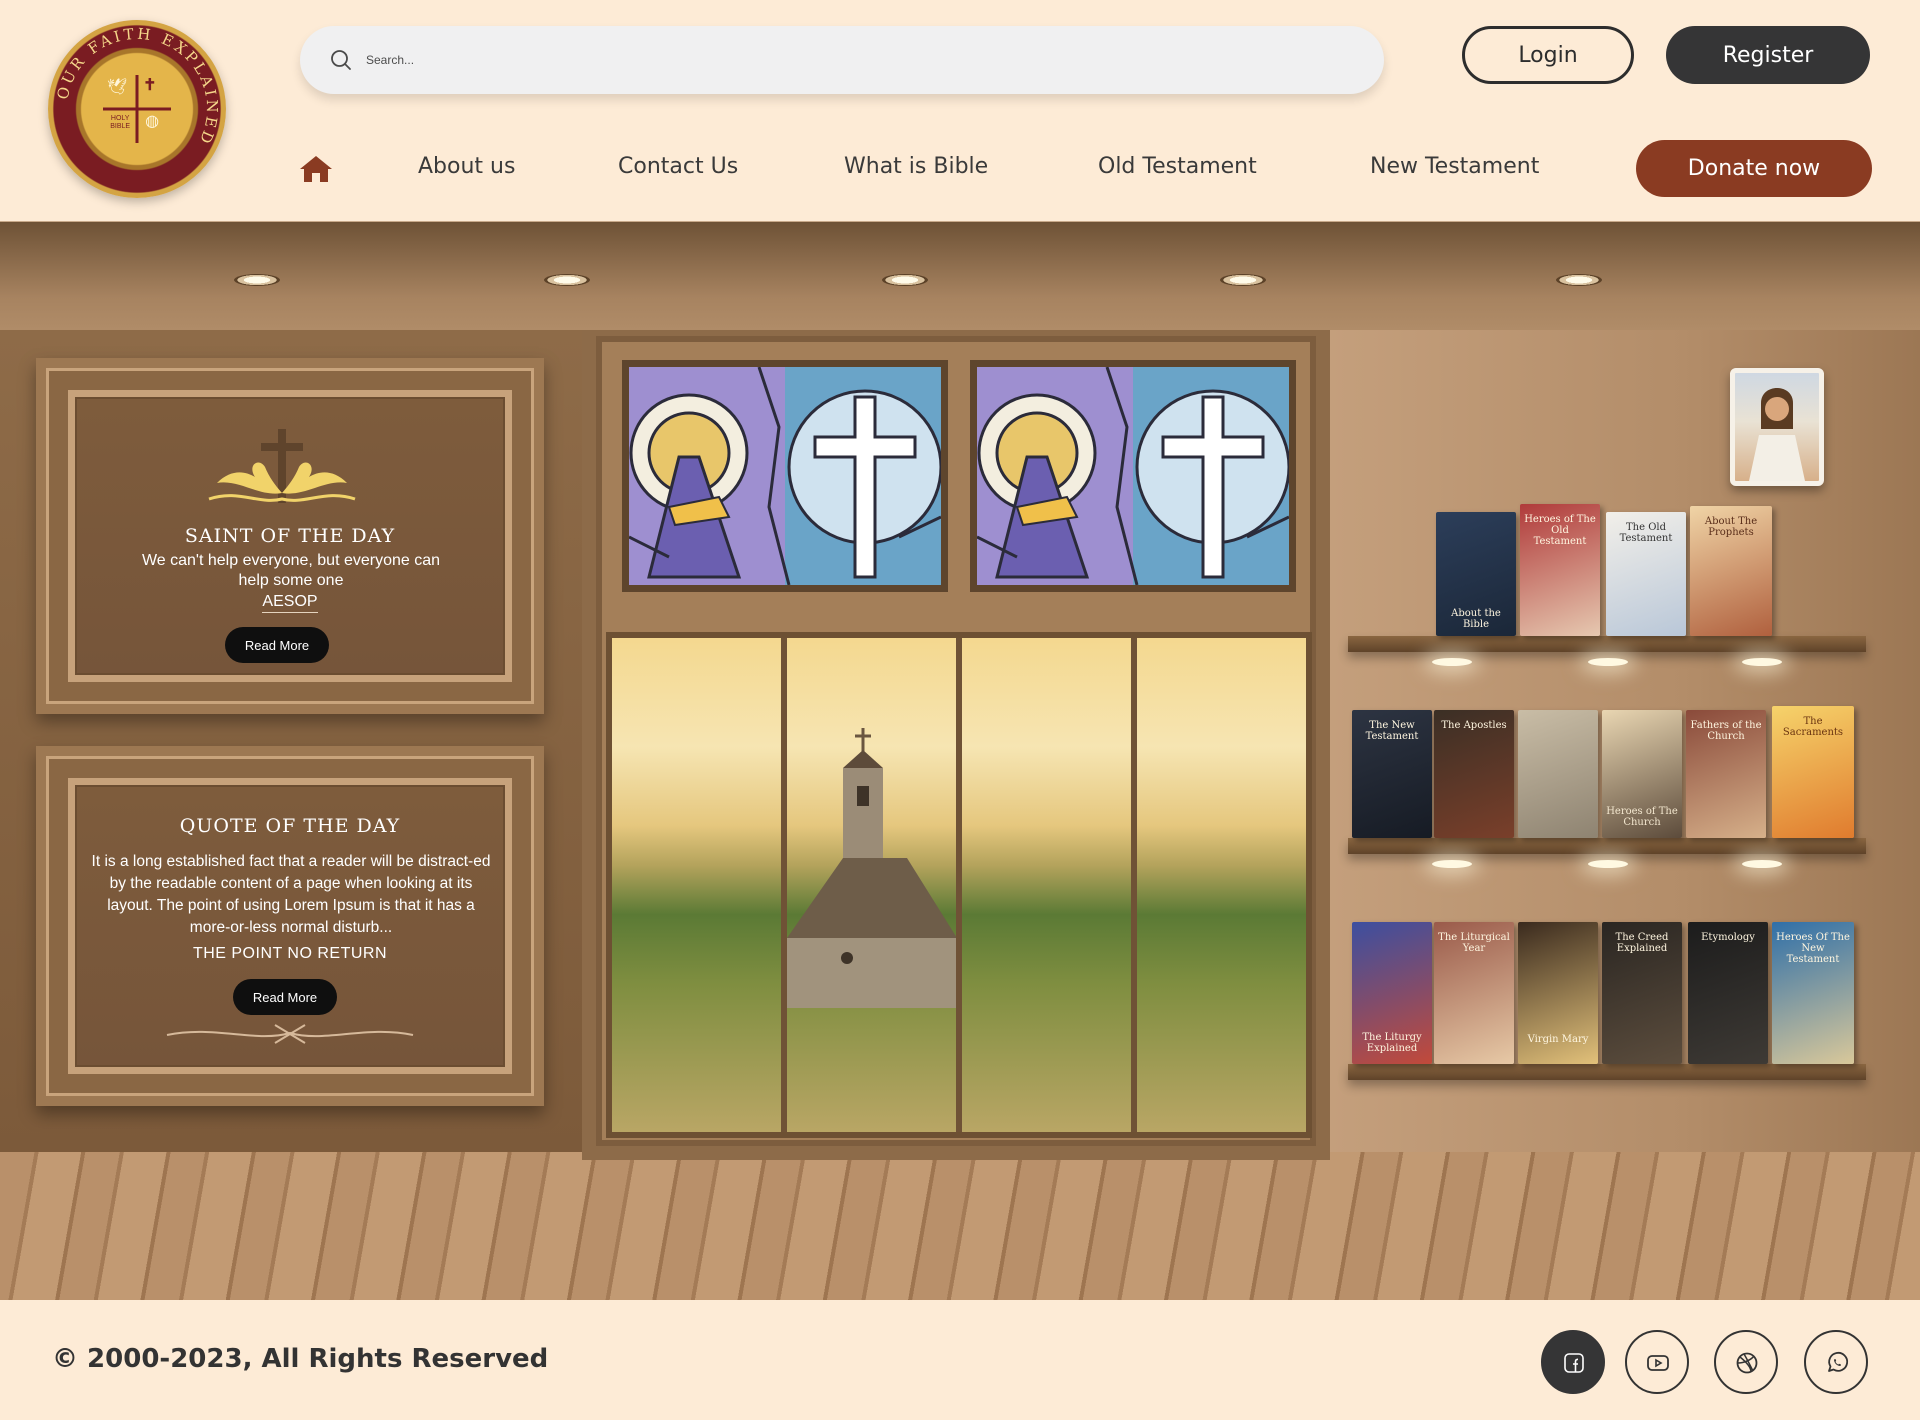 This screenshot has height=1420, width=1920. I want to click on home-icon, so click(316, 169).